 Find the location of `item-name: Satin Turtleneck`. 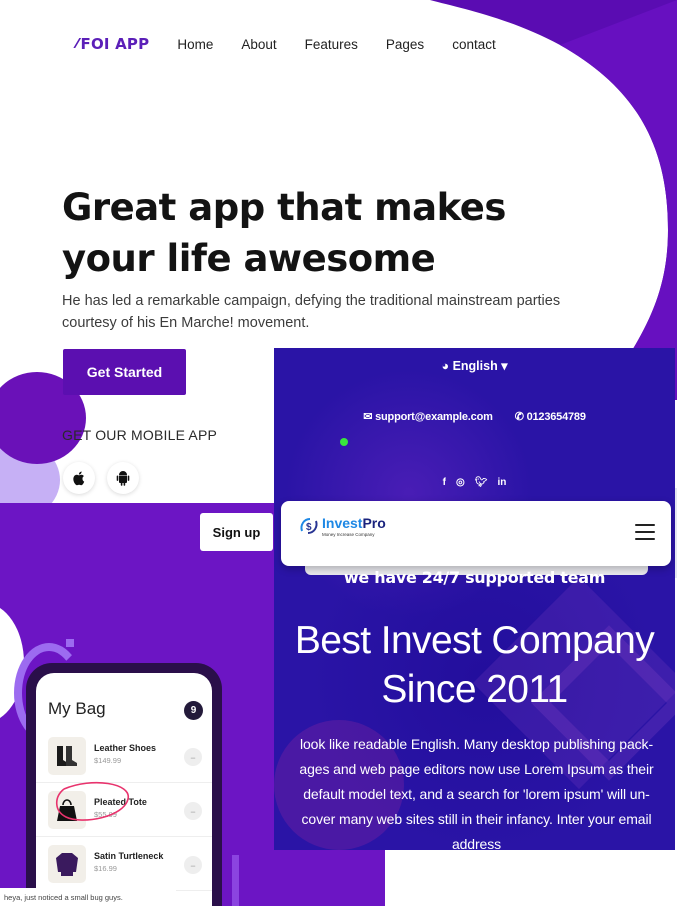

item-name: Satin Turtleneck is located at coordinates (129, 856).